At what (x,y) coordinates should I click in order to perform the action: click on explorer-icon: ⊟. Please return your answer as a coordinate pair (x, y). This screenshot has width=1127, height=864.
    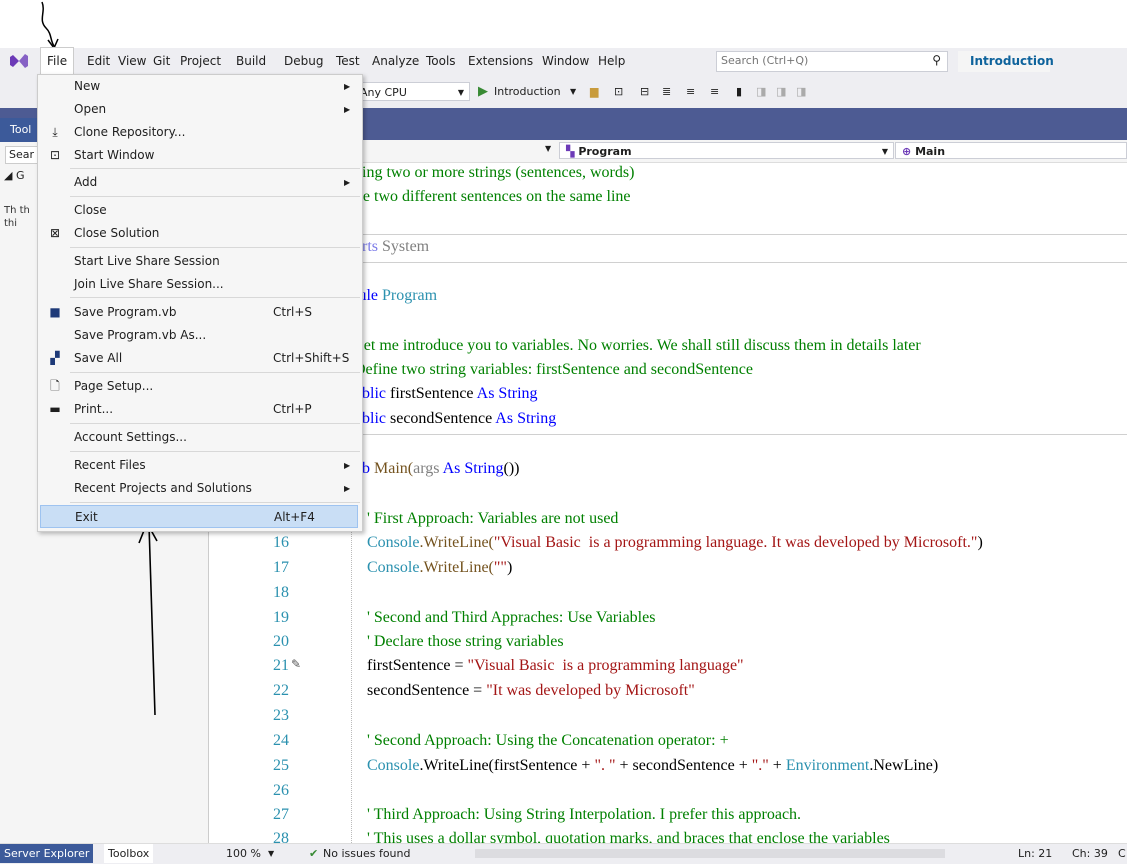
    Looking at the image, I should click on (644, 91).